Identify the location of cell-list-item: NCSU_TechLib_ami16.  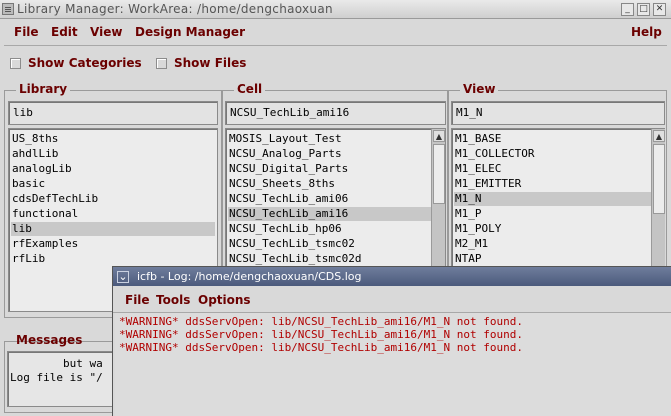
(330, 214).